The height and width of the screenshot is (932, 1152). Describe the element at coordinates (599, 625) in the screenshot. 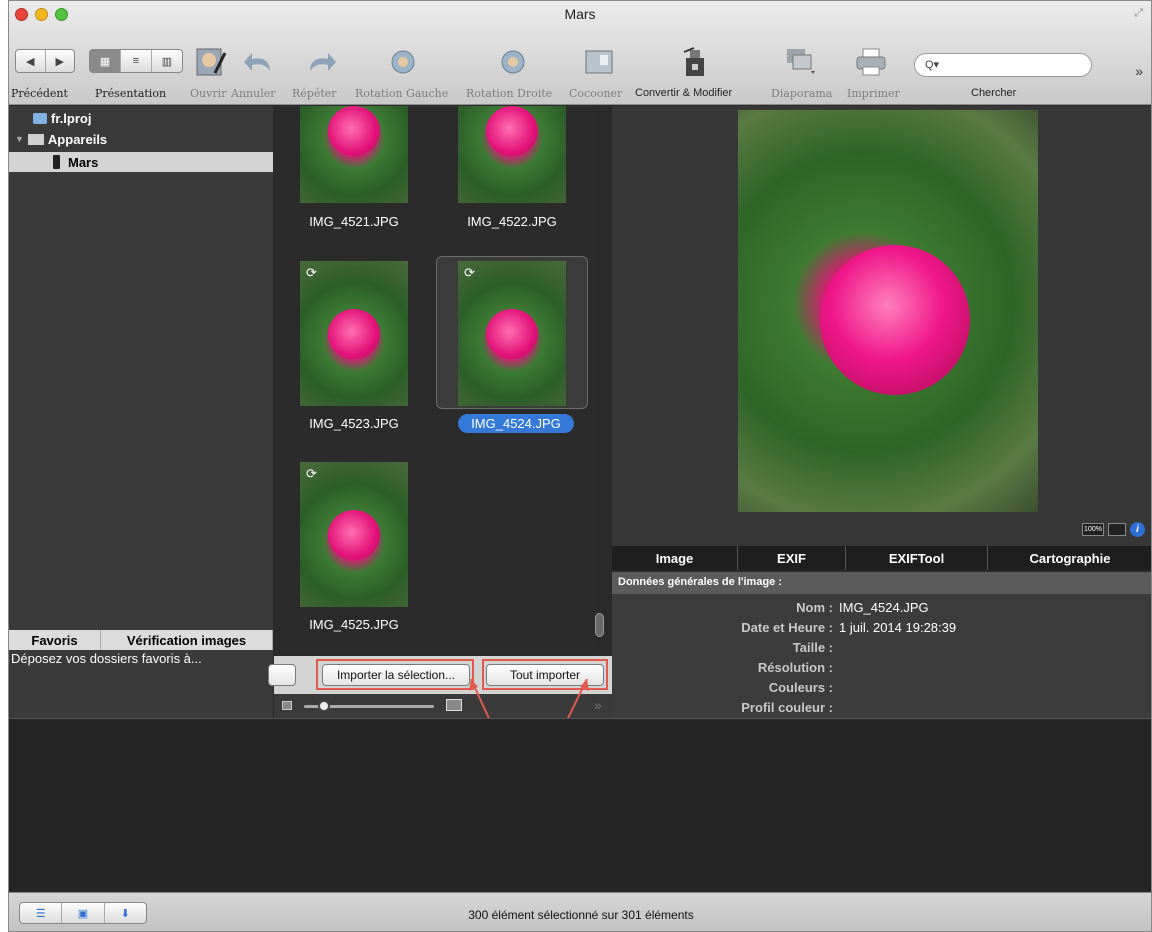

I see `vertical-scrollbar` at that location.